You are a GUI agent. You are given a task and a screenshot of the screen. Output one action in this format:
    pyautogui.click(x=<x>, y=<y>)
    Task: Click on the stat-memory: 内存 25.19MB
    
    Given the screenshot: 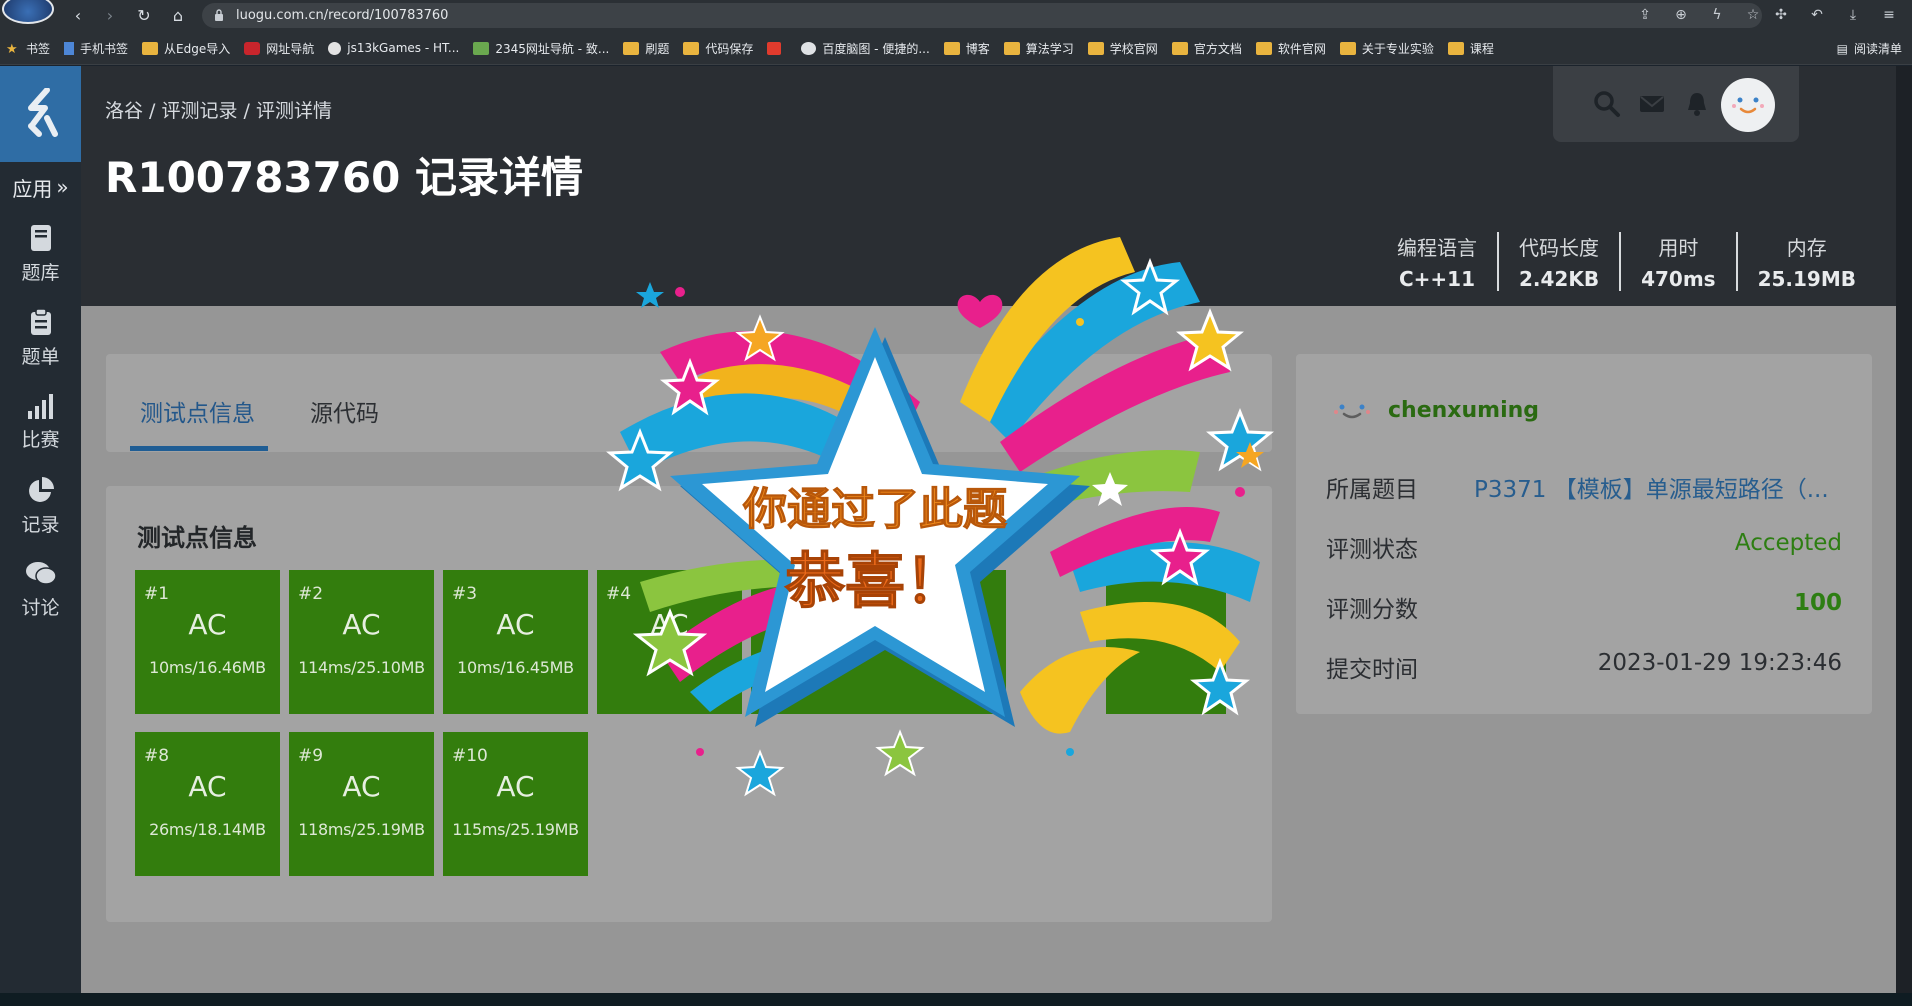 What is the action you would take?
    pyautogui.click(x=1805, y=261)
    